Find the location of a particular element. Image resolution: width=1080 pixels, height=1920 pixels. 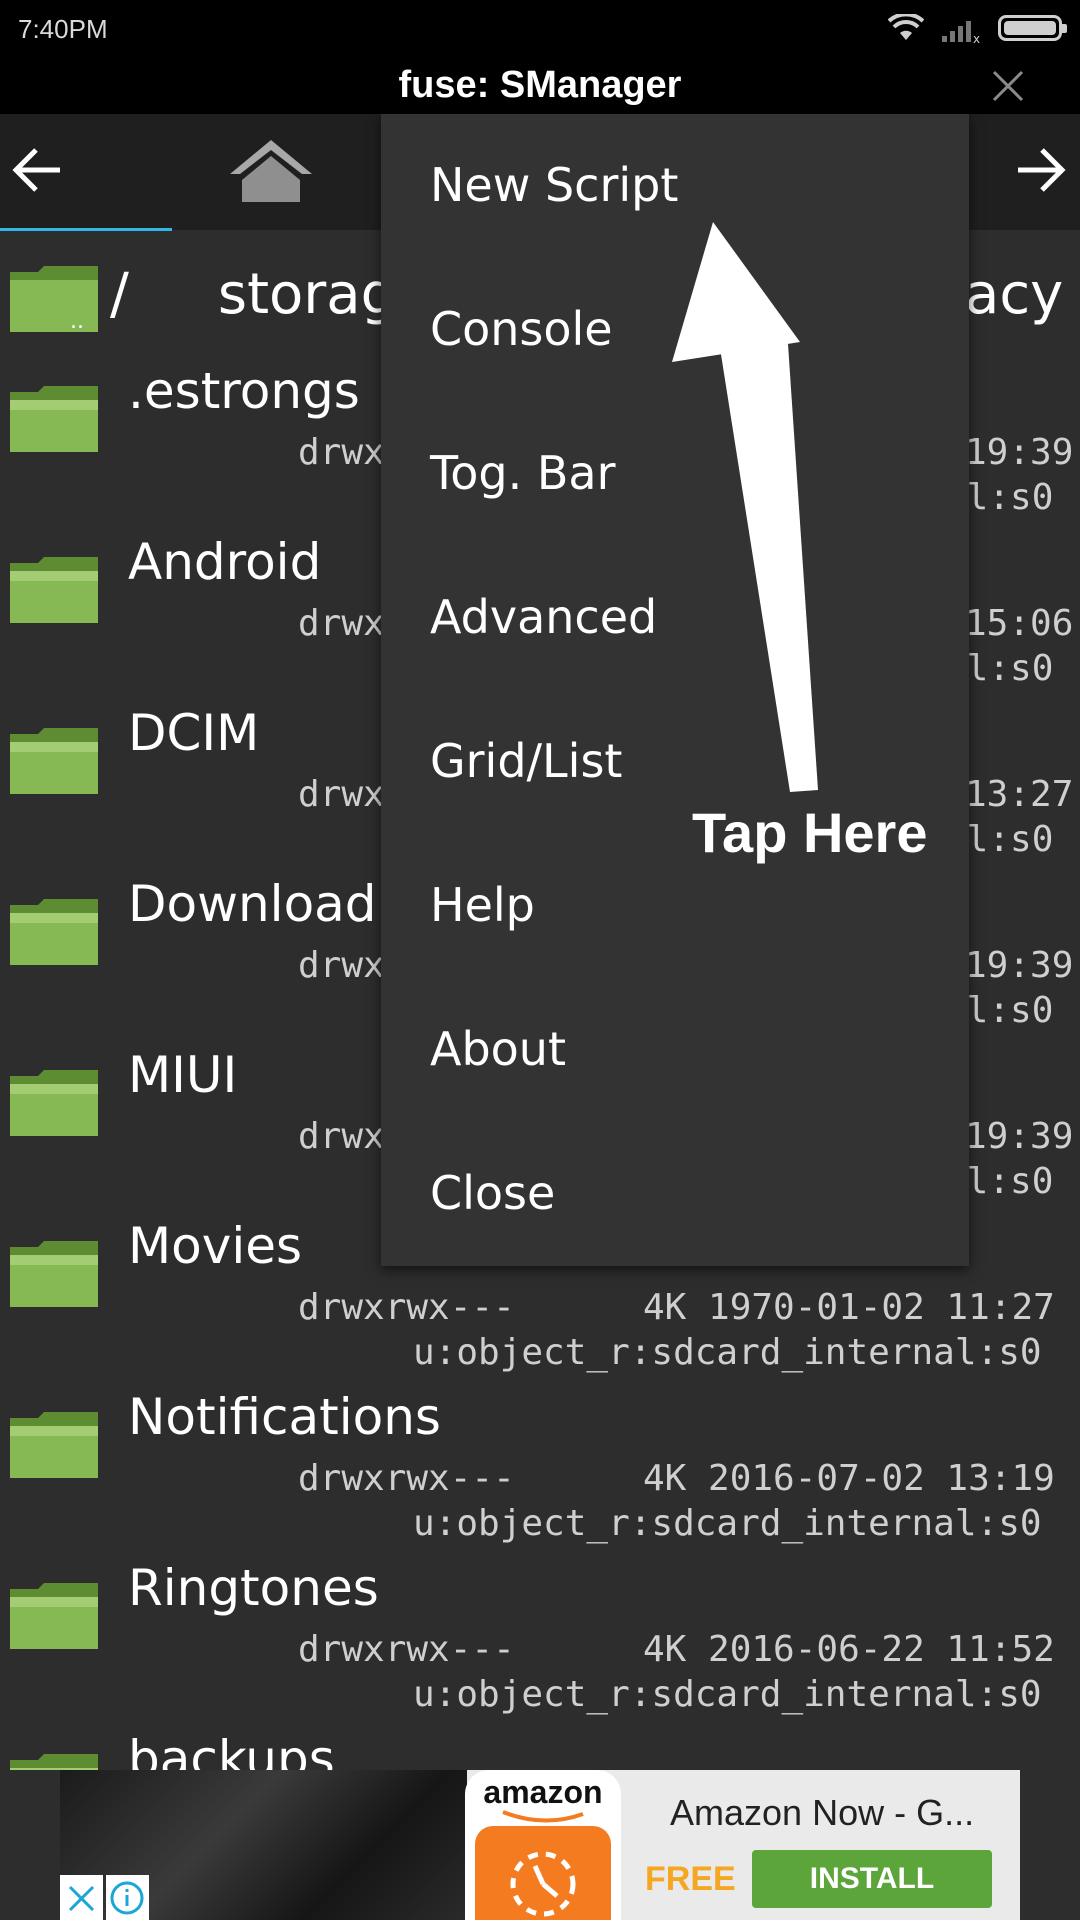

forward-arrow-icon is located at coordinates (1040, 170).